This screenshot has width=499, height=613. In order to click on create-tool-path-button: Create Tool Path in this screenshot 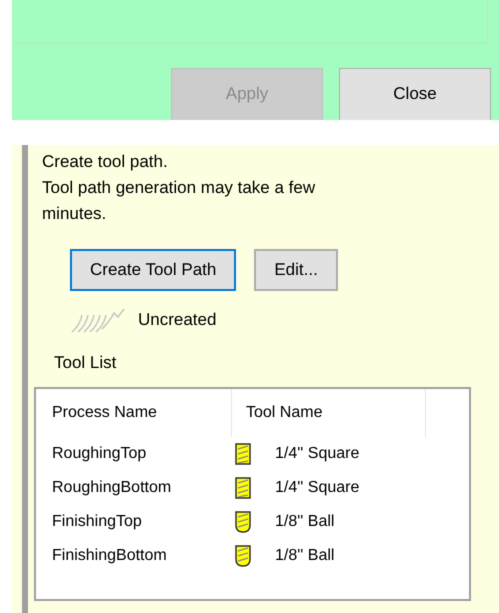, I will do `click(153, 270)`.